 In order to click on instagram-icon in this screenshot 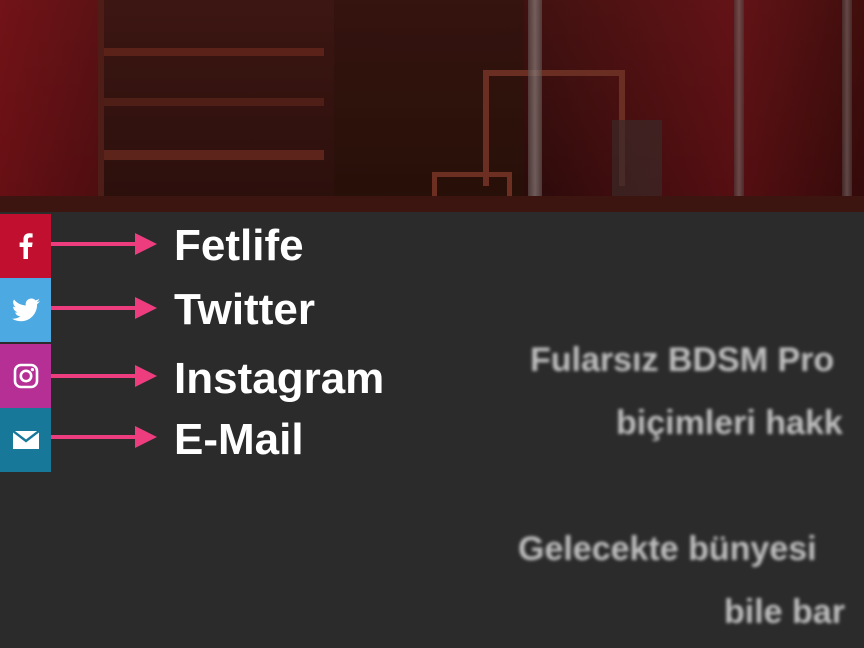, I will do `click(25, 376)`.